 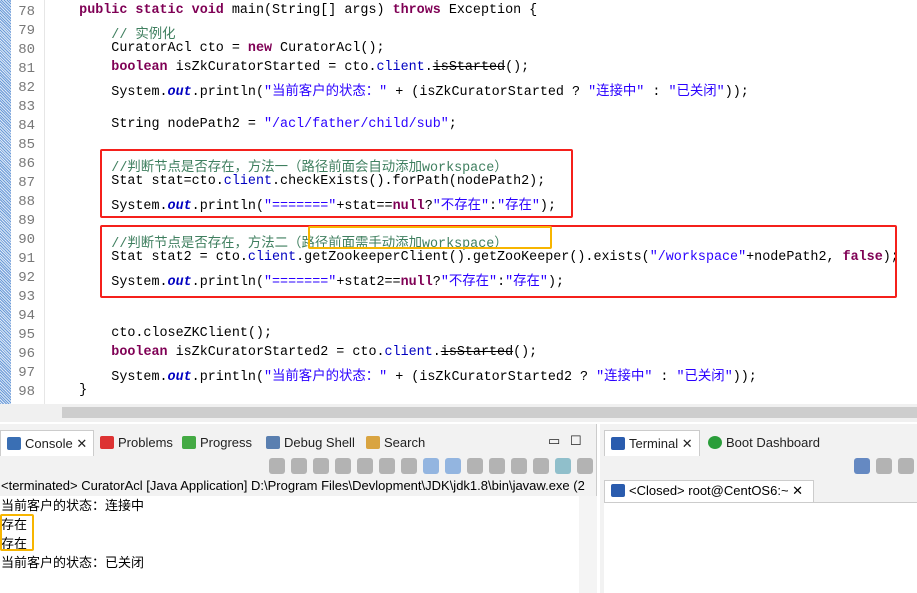 What do you see at coordinates (400, 67) in the screenshot?
I see `code-token: client` at bounding box center [400, 67].